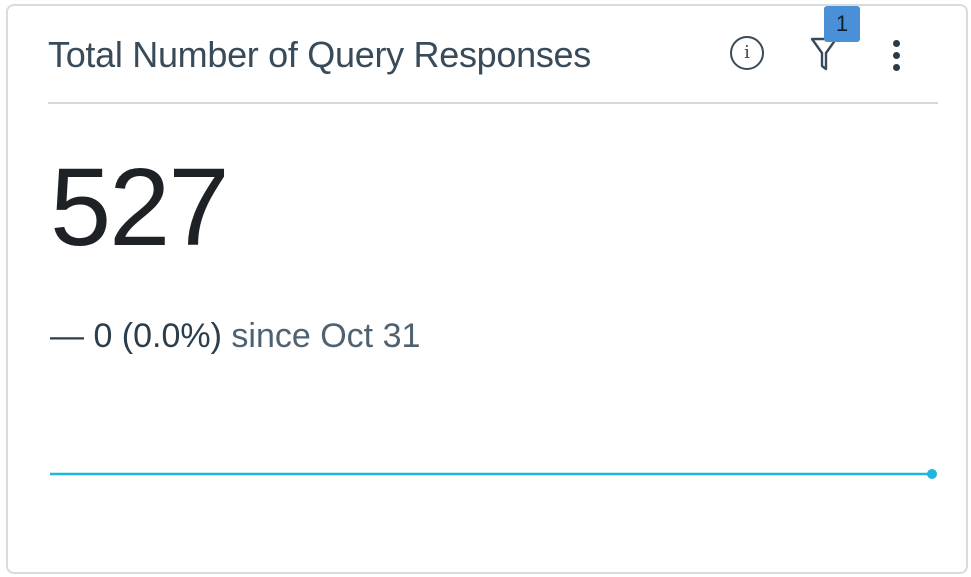 The height and width of the screenshot is (577, 971). What do you see at coordinates (319, 54) in the screenshot?
I see `card-title: Total Number of Query Responses` at bounding box center [319, 54].